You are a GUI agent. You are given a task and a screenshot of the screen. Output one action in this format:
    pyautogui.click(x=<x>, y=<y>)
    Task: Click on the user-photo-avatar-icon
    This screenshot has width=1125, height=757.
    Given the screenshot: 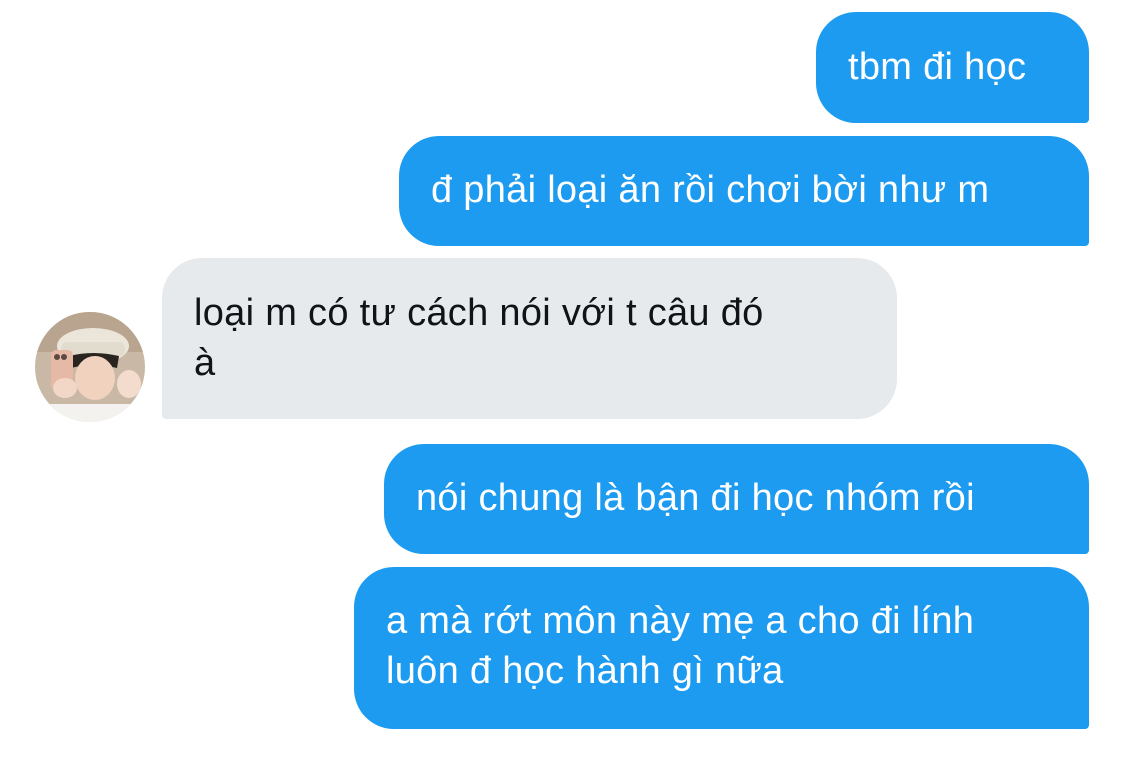 What is the action you would take?
    pyautogui.click(x=90, y=367)
    